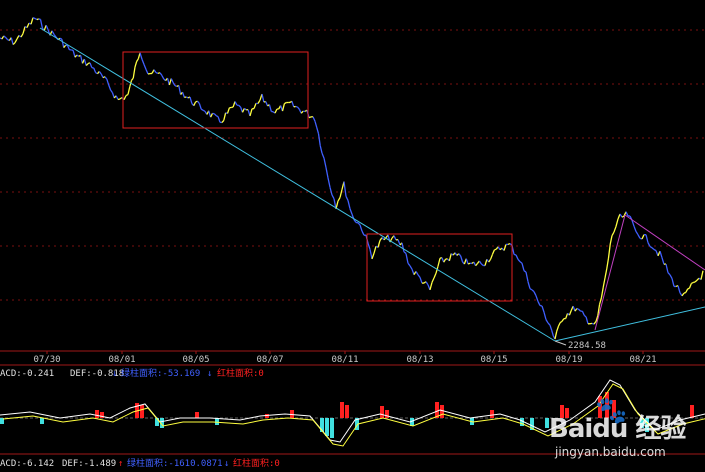  Describe the element at coordinates (617, 429) in the screenshot. I see `watermark-logo: Baidu 经验` at that location.